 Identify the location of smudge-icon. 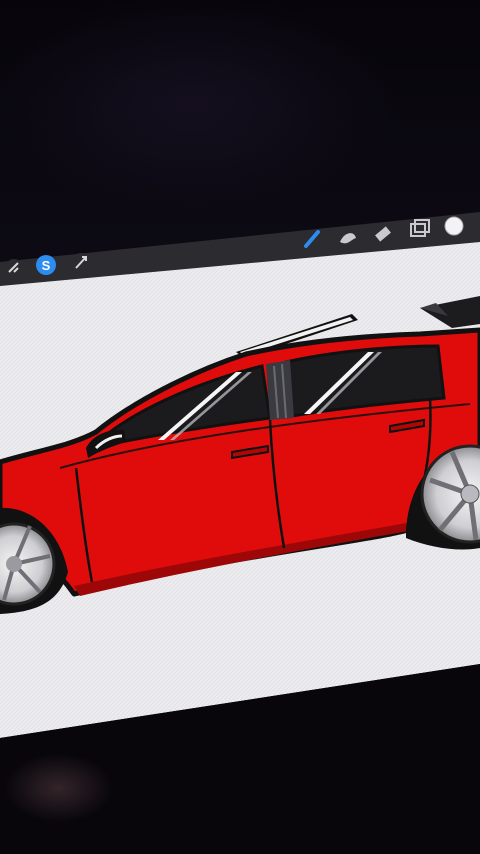
(348, 238).